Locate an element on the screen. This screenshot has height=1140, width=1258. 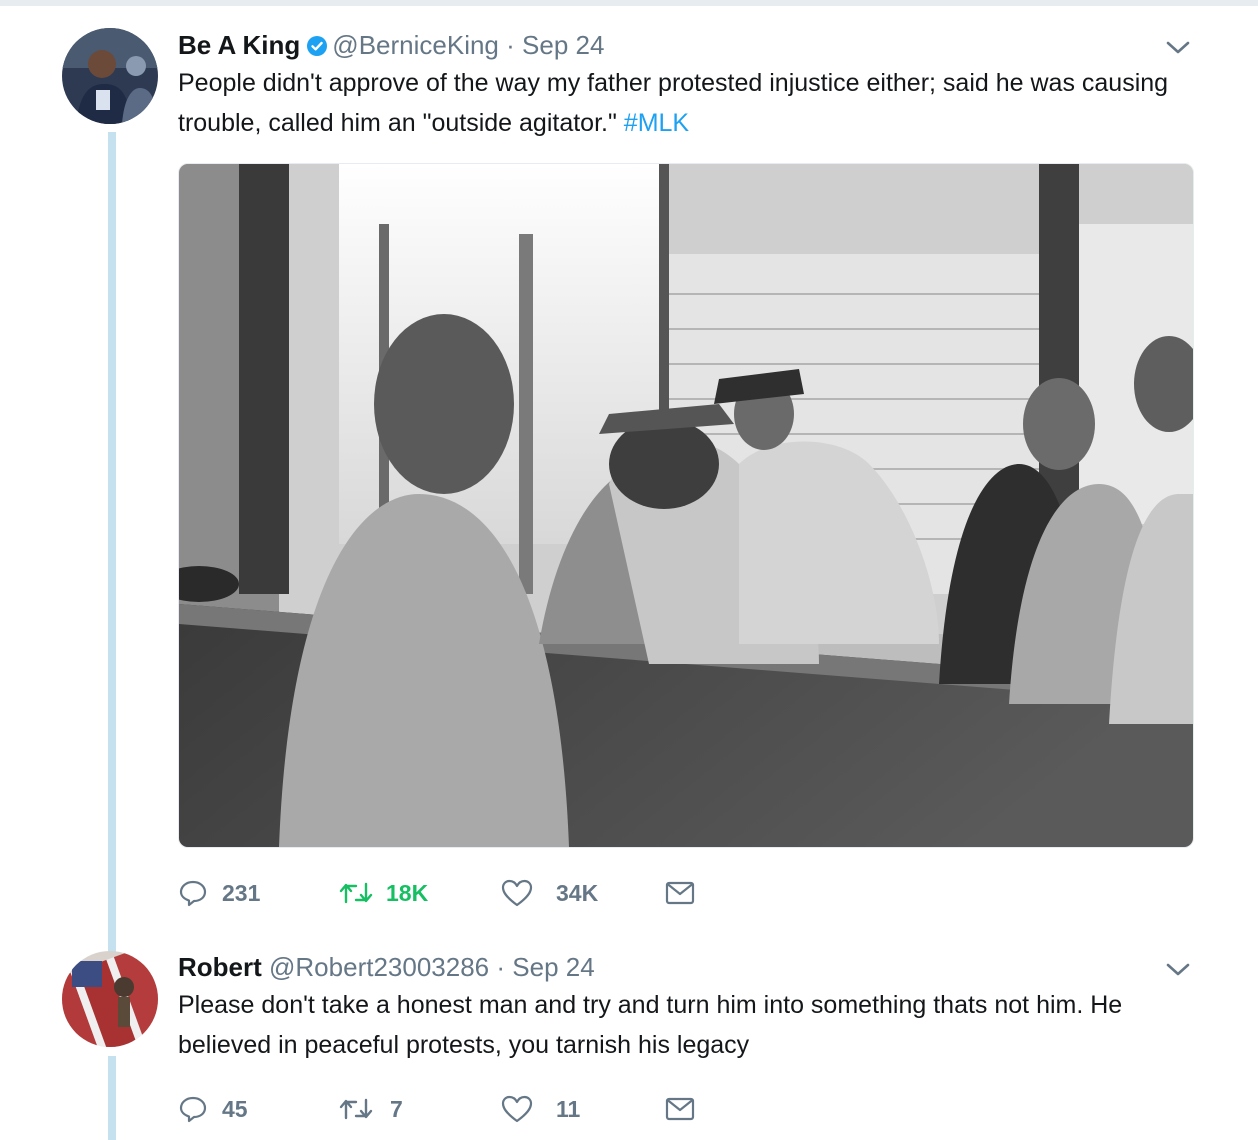
author-name: Robert is located at coordinates (220, 967).